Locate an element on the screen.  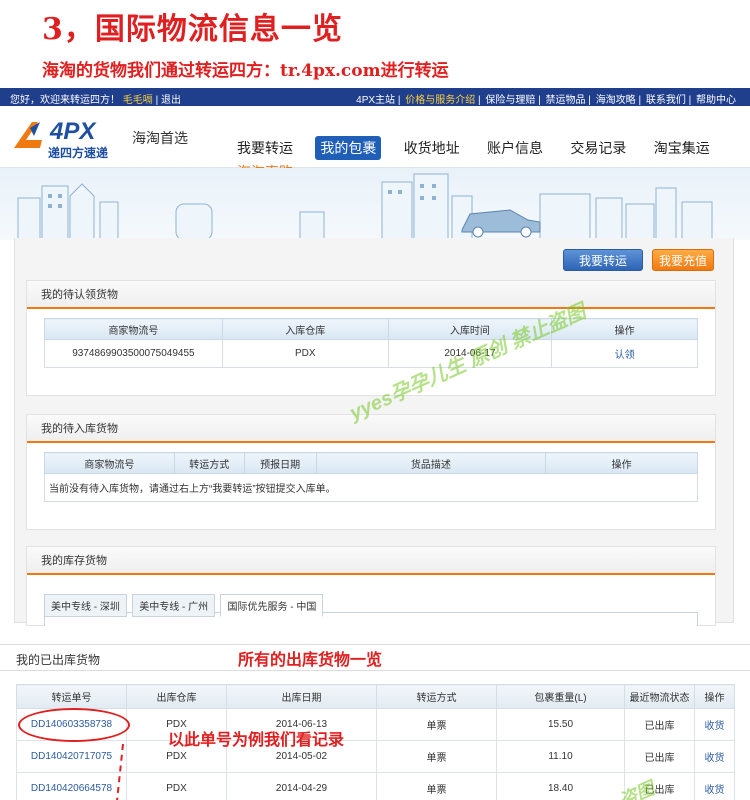
4px-logo: 4PX 递四方速递 is located at coordinates (67, 139).